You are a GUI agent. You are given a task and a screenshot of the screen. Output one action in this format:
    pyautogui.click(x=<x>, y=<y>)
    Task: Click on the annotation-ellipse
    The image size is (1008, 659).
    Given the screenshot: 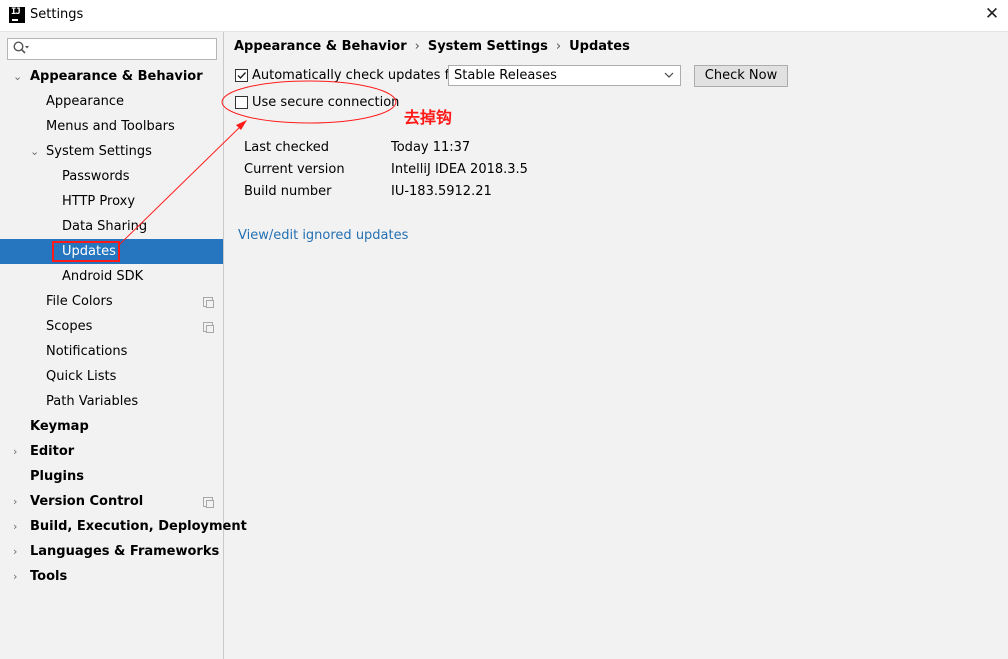 What is the action you would take?
    pyautogui.click(x=309, y=102)
    